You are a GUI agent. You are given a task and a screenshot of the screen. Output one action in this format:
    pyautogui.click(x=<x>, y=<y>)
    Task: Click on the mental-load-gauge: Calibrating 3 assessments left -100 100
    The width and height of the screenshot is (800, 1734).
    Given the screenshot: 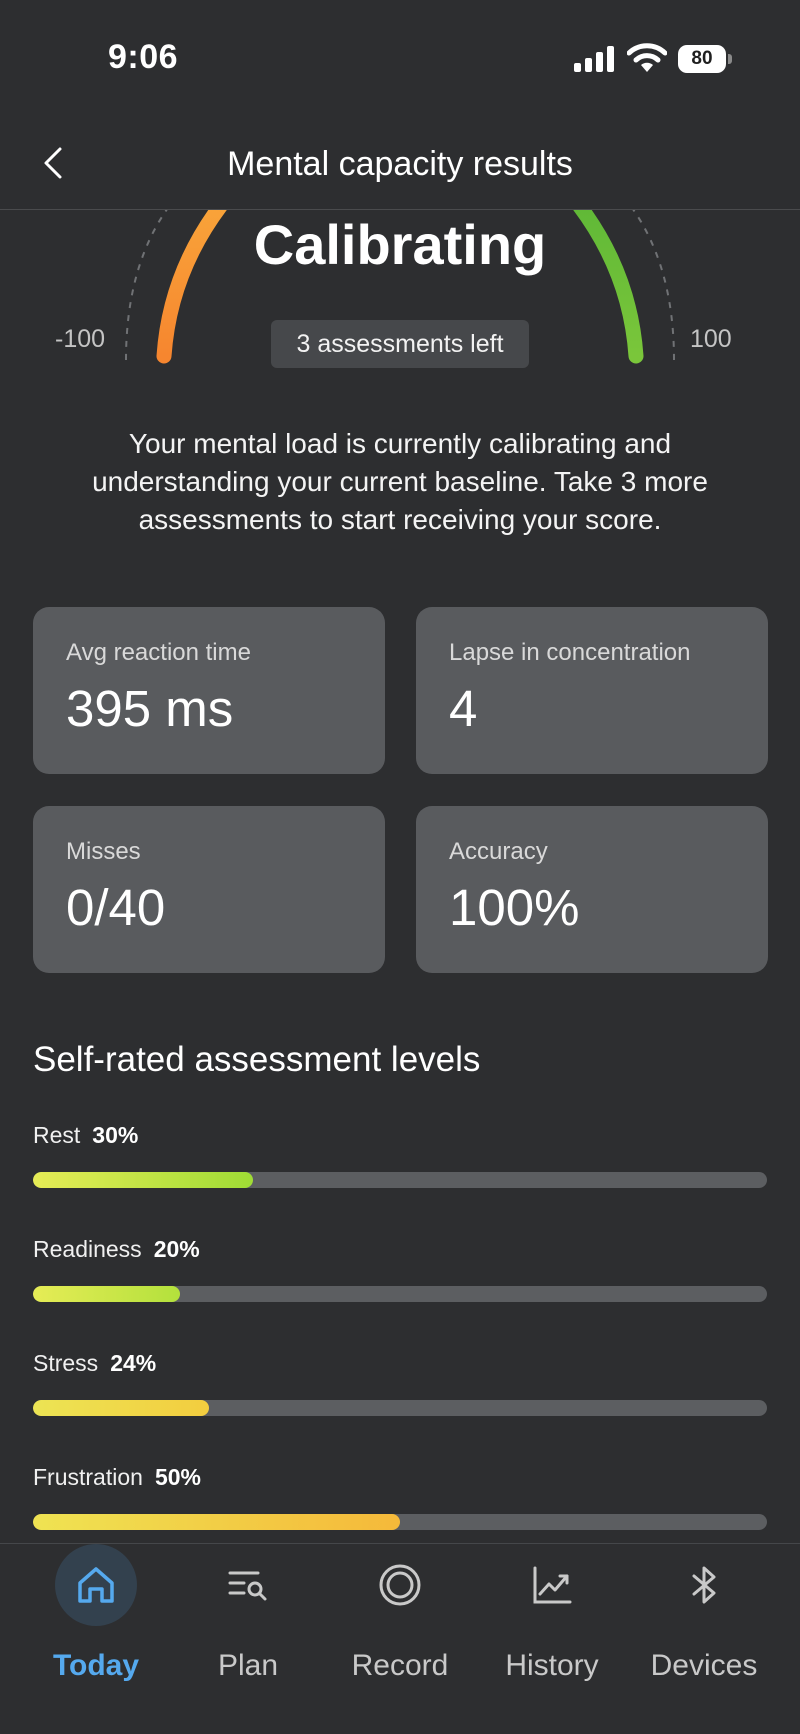 What is the action you would take?
    pyautogui.click(x=400, y=295)
    